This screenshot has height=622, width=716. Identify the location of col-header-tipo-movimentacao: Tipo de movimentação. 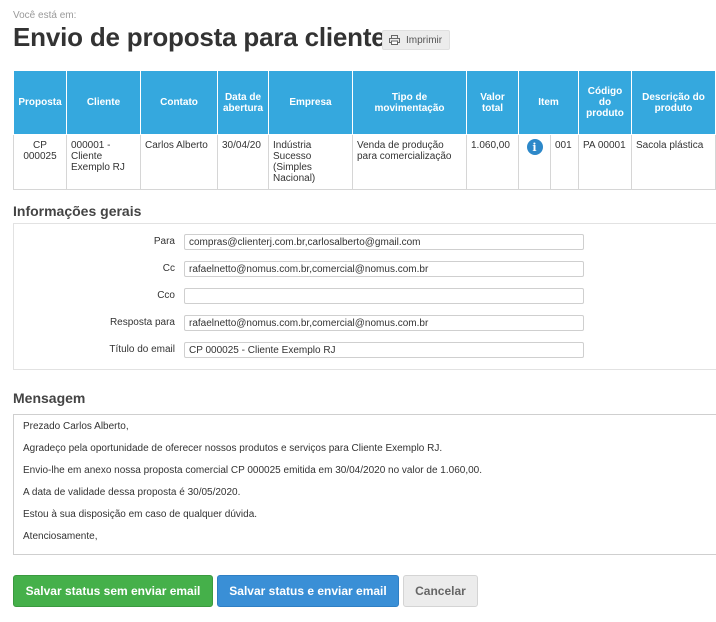
(409, 102).